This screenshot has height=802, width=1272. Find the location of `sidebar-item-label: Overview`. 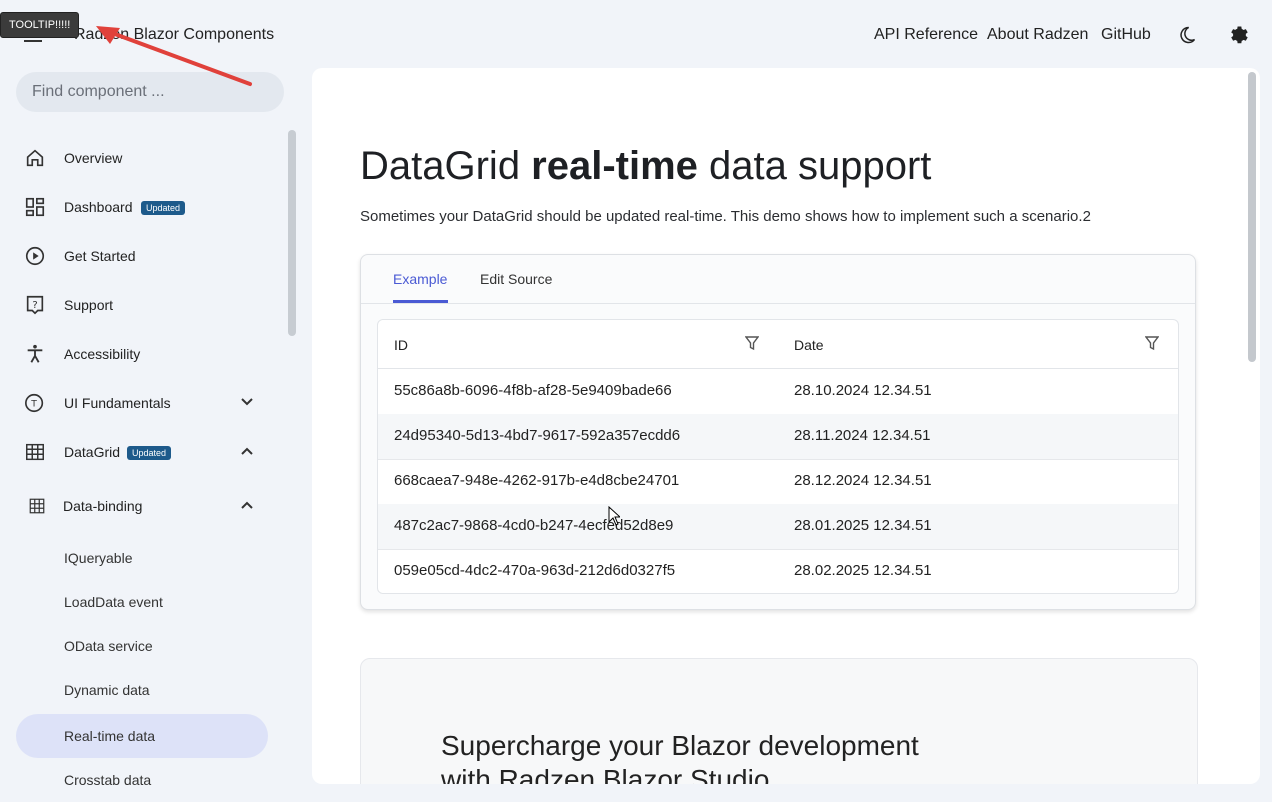

sidebar-item-label: Overview is located at coordinates (93, 158).